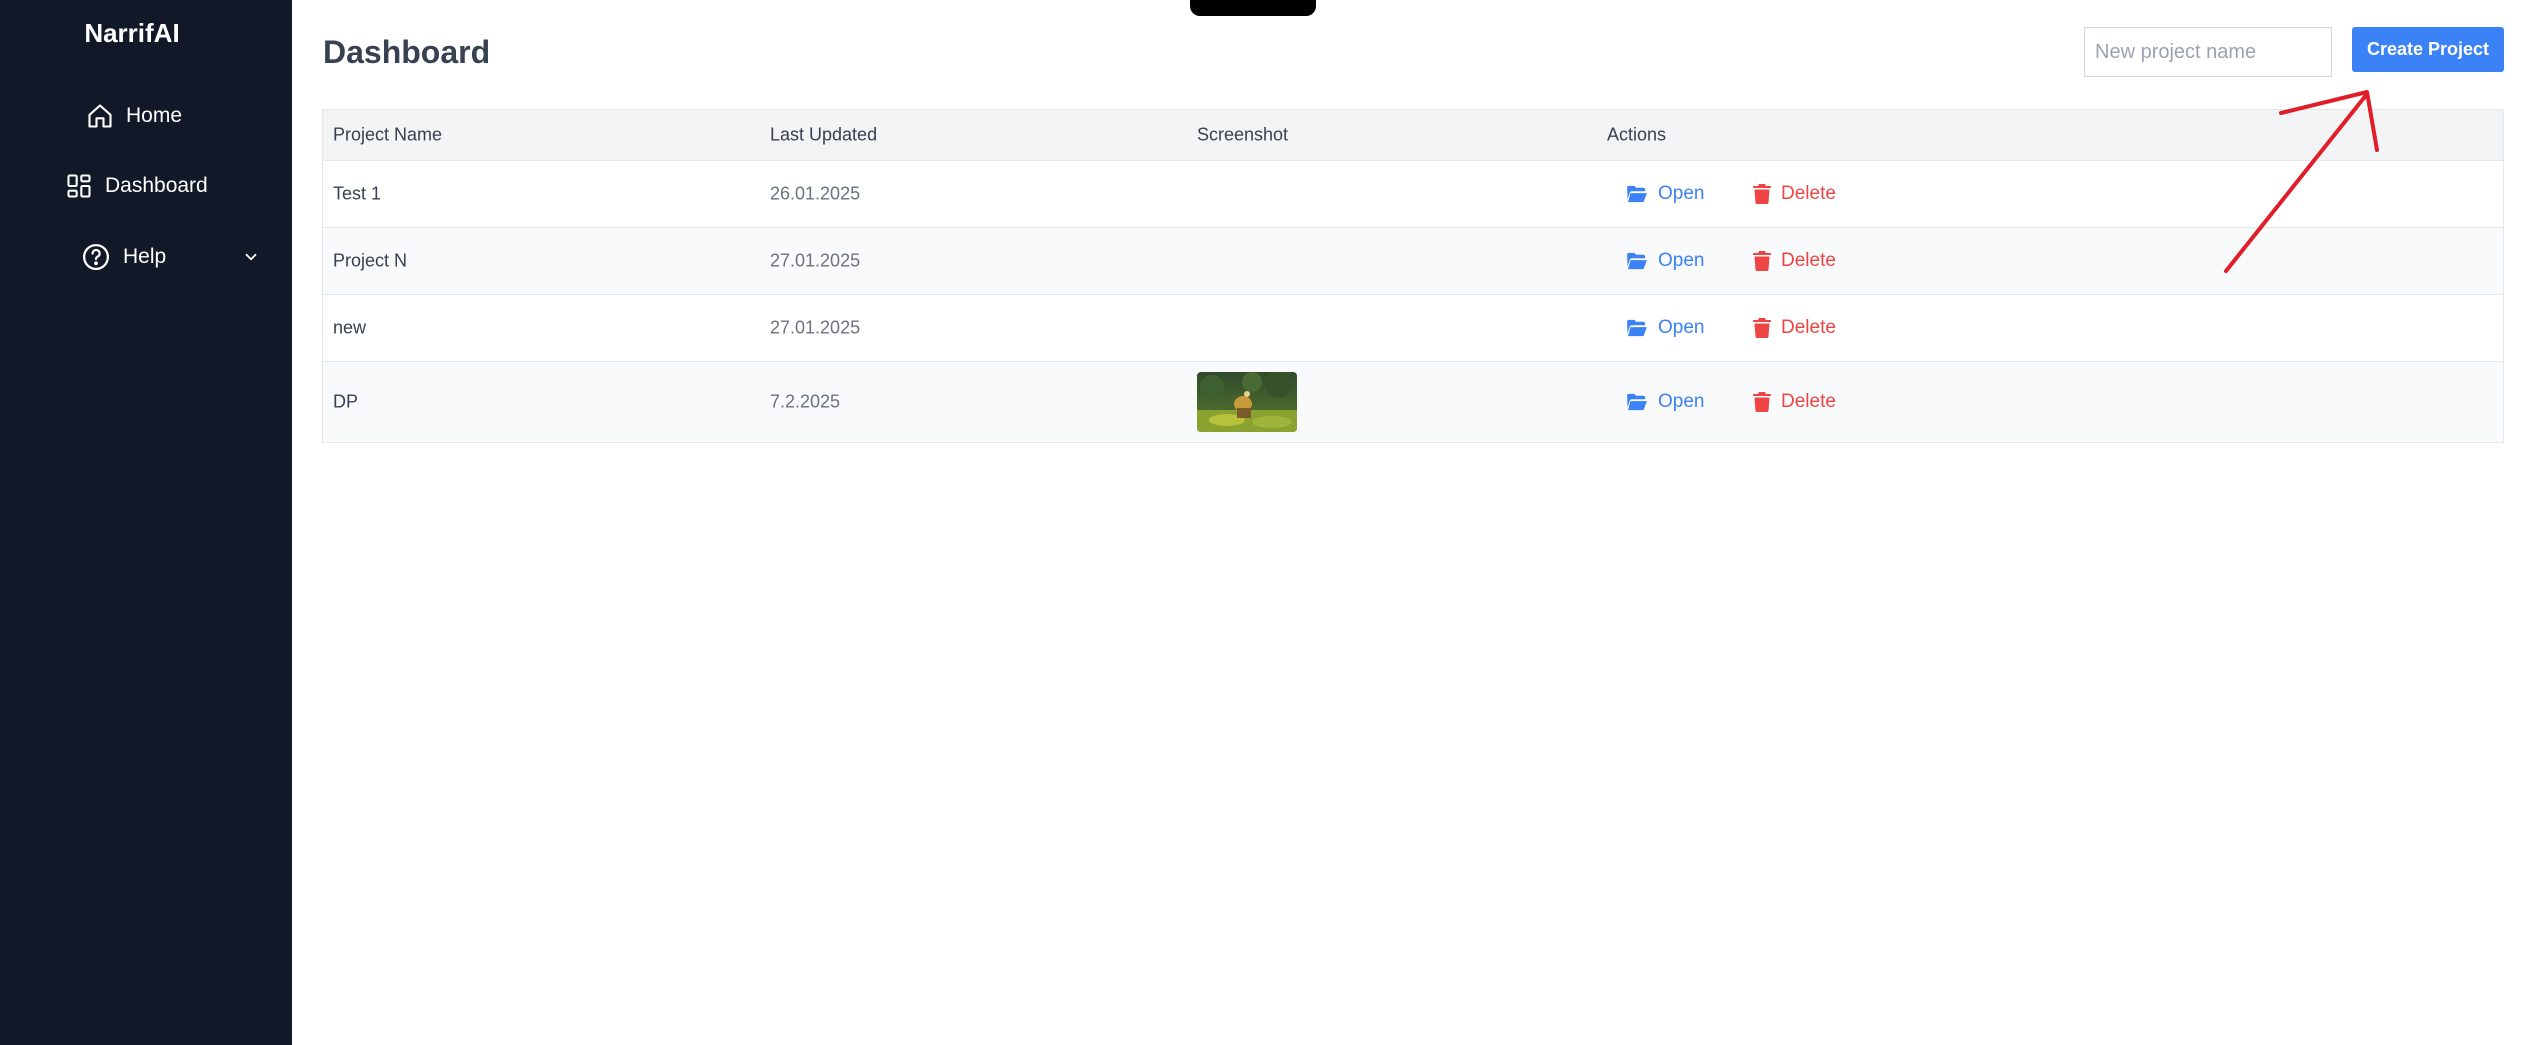 Image resolution: width=2523 pixels, height=1045 pixels. I want to click on table-row: Test 1 26.01.2025 Open Delete, so click(1413, 194).